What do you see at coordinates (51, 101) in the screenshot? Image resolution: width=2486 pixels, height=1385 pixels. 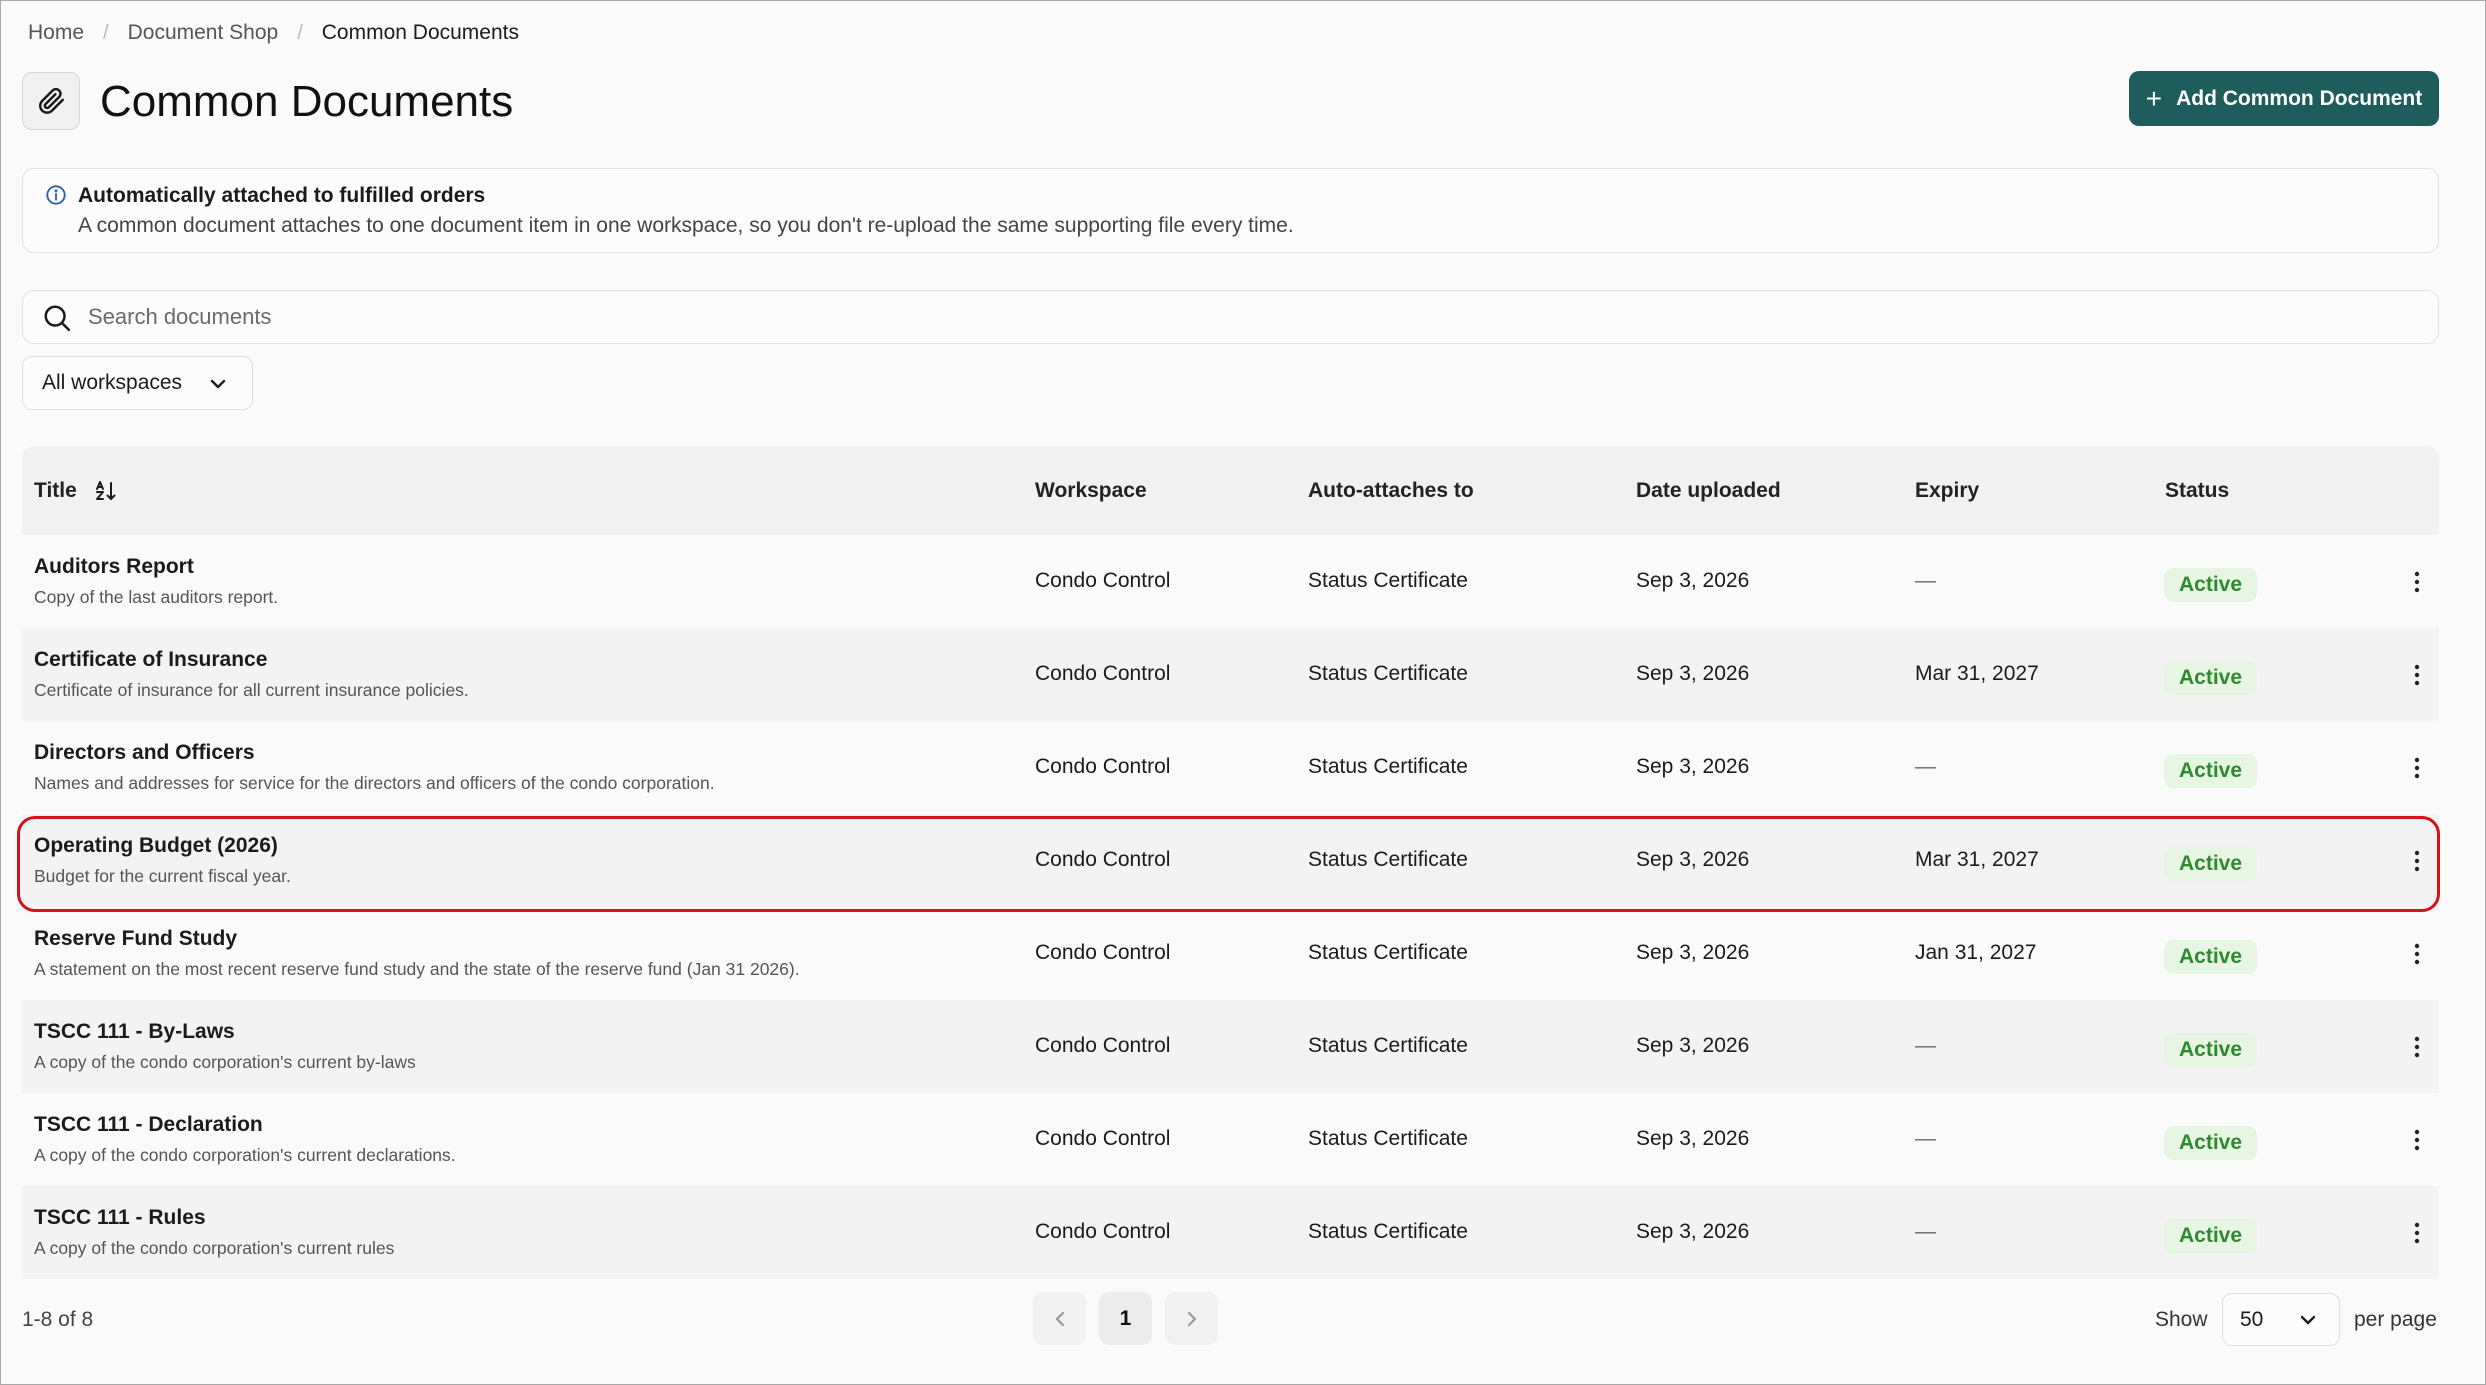 I see `paperclip-icon` at bounding box center [51, 101].